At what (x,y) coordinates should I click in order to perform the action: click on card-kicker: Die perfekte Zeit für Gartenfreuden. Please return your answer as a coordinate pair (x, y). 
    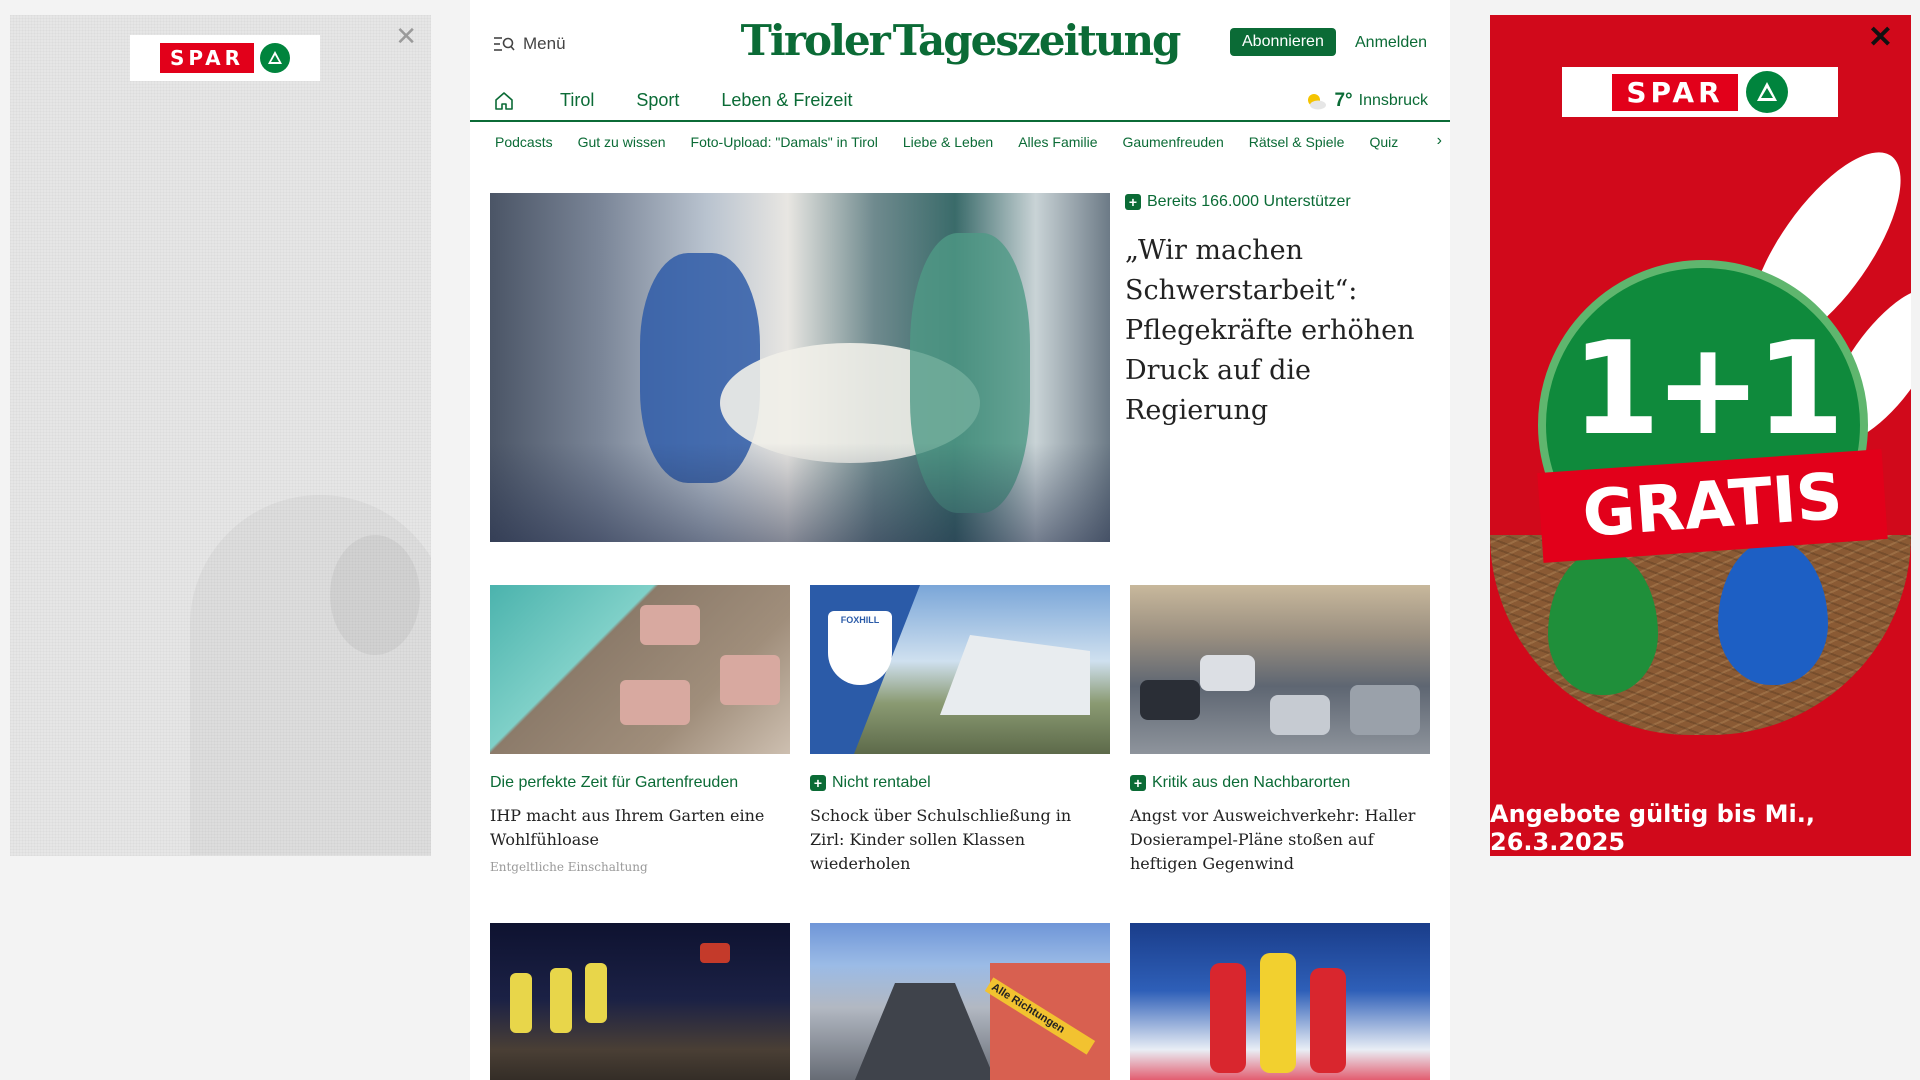
    Looking at the image, I should click on (614, 782).